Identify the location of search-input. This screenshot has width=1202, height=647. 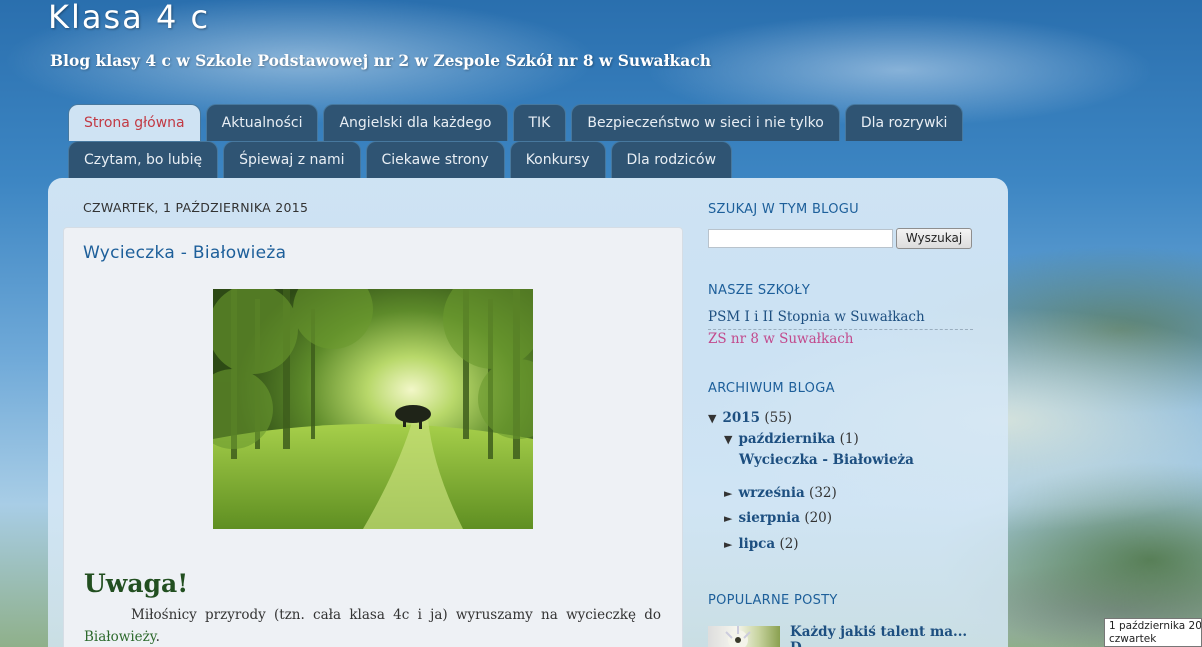
(800, 238).